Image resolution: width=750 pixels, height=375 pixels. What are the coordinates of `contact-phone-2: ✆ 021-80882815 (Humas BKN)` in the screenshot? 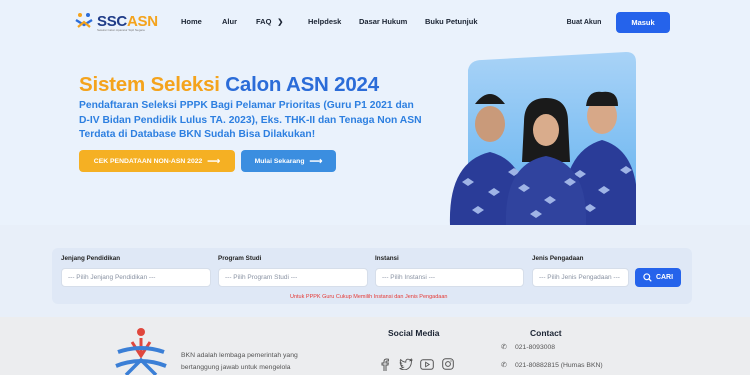 It's located at (552, 365).